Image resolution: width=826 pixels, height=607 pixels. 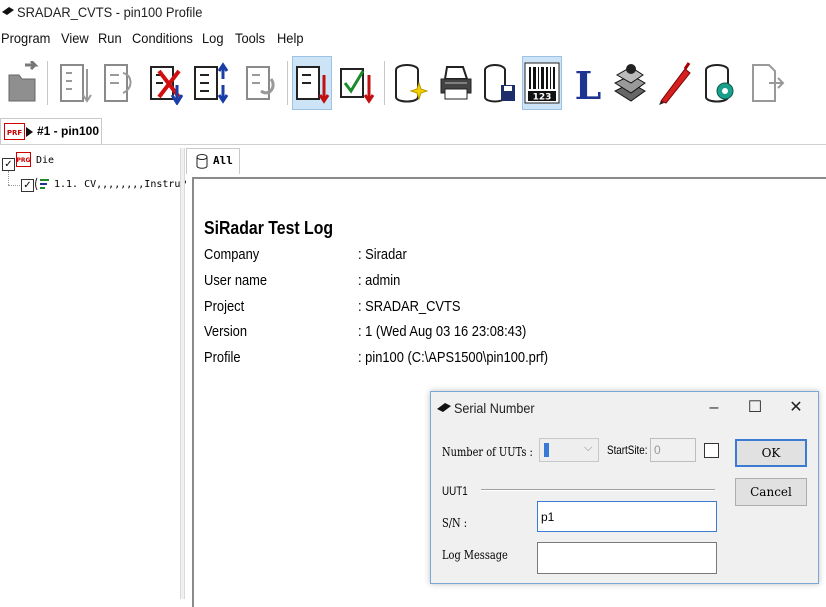 What do you see at coordinates (755, 408) in the screenshot?
I see `maximize-button: ☐` at bounding box center [755, 408].